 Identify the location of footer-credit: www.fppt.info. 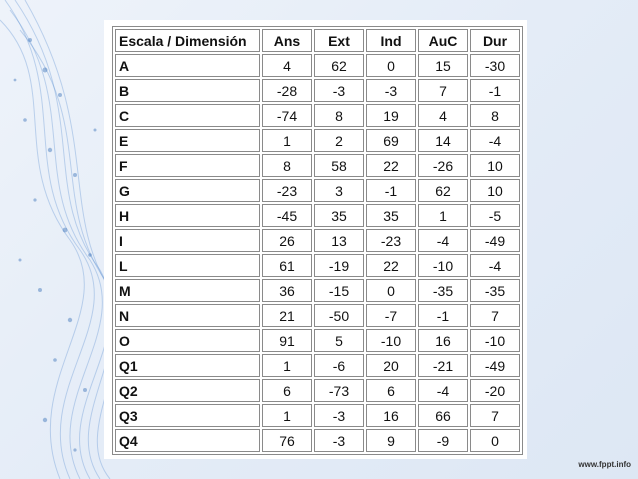
(604, 464).